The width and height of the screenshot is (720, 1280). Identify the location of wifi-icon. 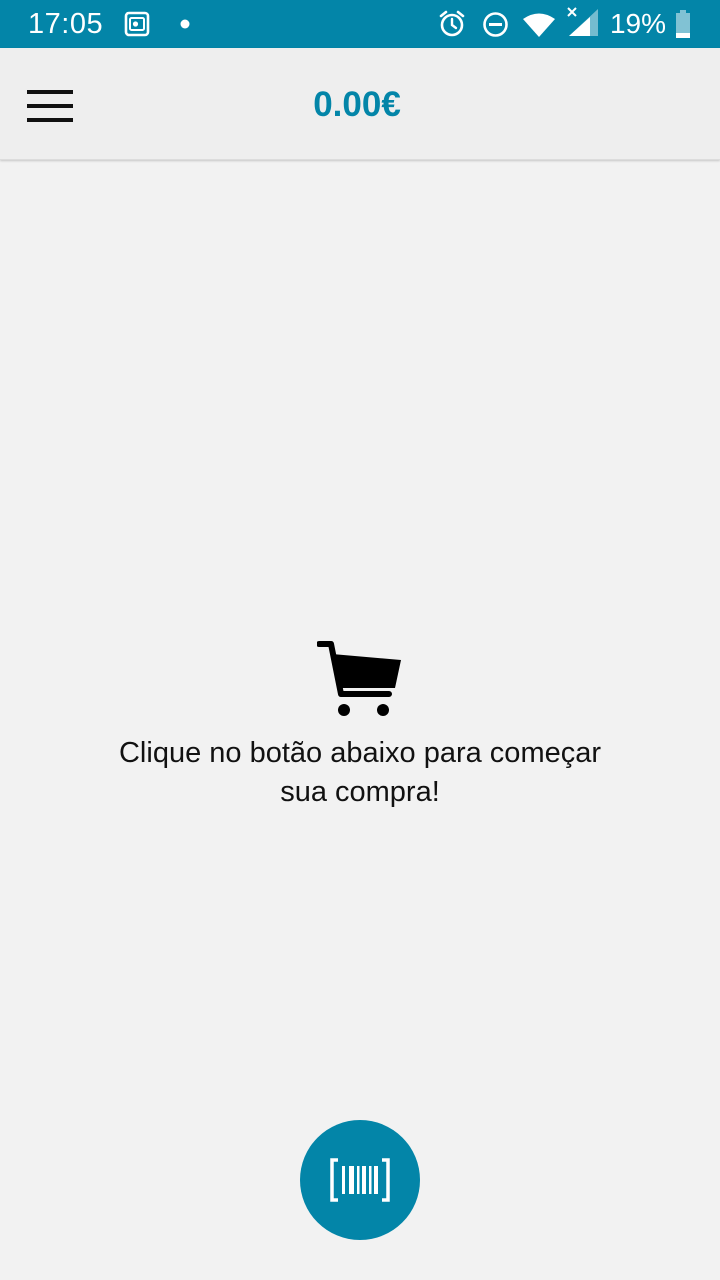
(539, 25).